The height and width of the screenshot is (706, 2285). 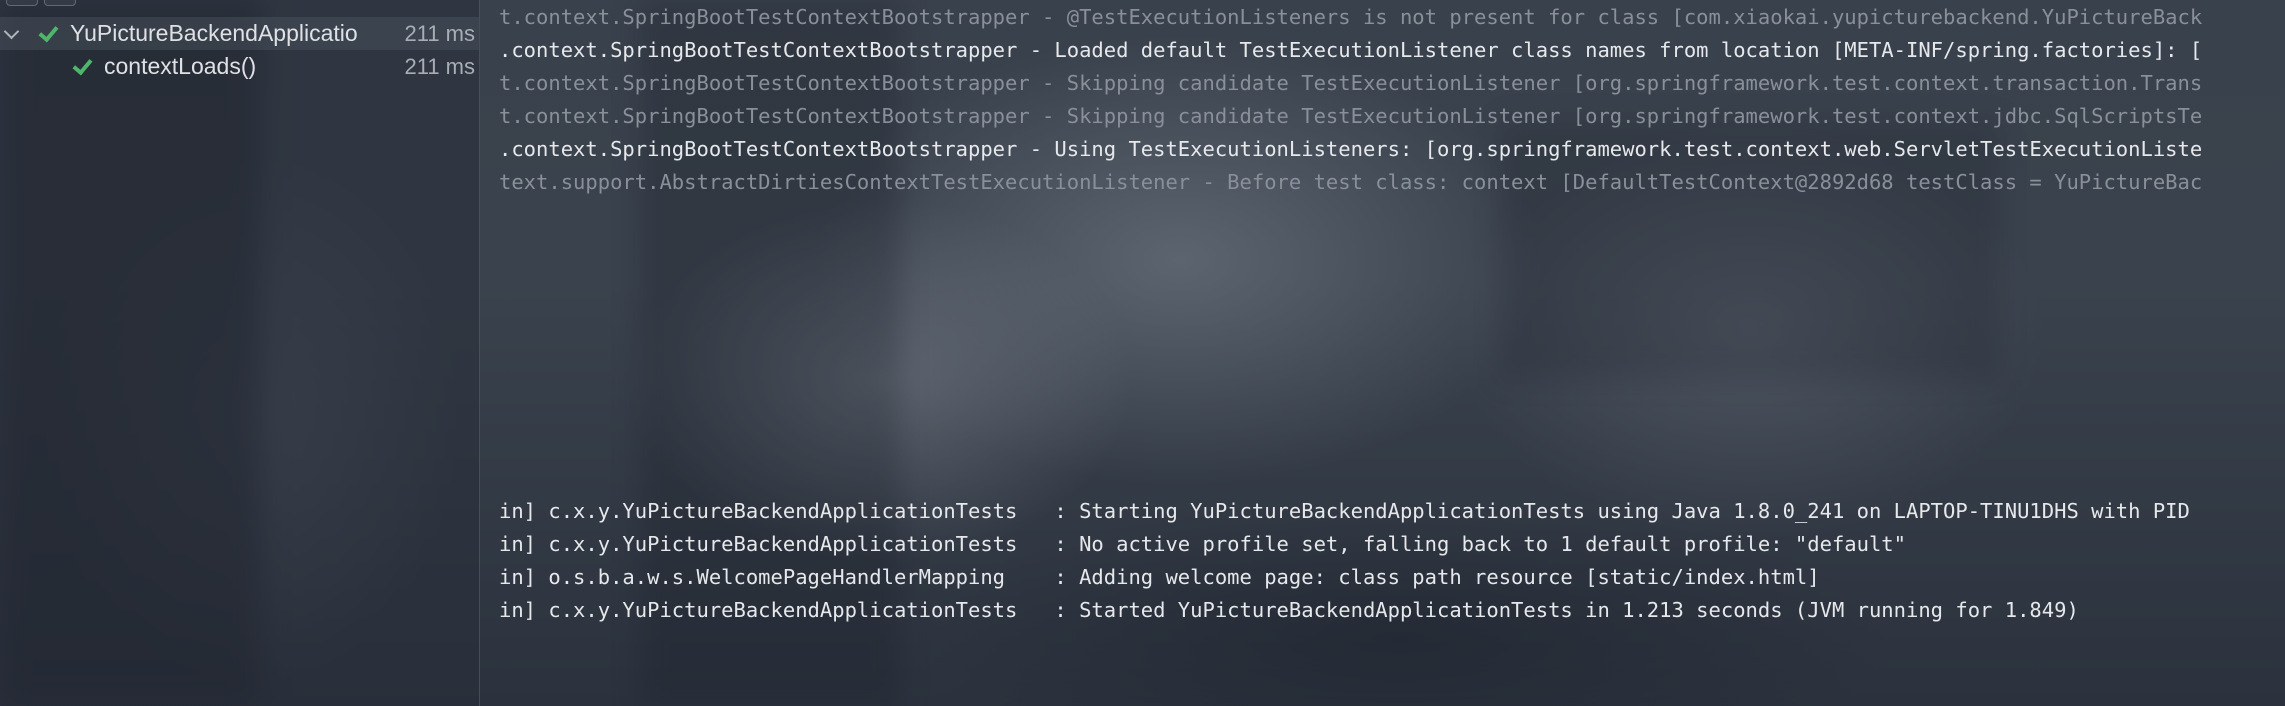 What do you see at coordinates (180, 66) in the screenshot?
I see `test-tree-label: contextLoads()` at bounding box center [180, 66].